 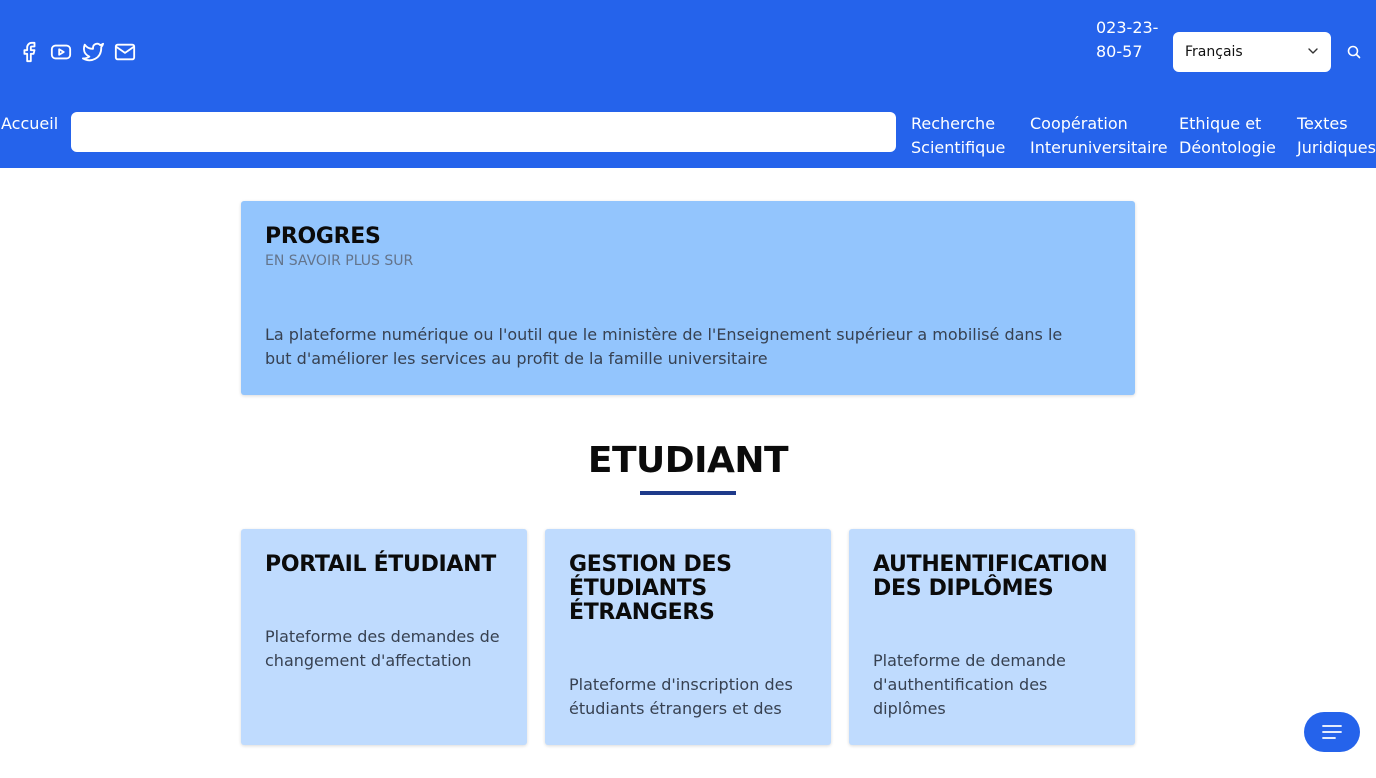 I want to click on social-links, so click(x=77, y=52).